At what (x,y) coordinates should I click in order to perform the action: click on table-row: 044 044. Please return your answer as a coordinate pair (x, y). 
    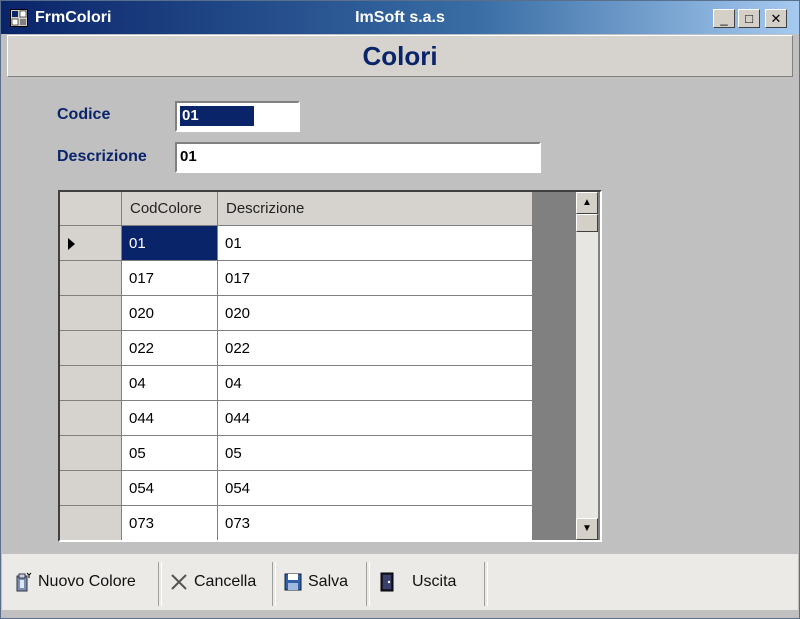
    Looking at the image, I should click on (296, 418).